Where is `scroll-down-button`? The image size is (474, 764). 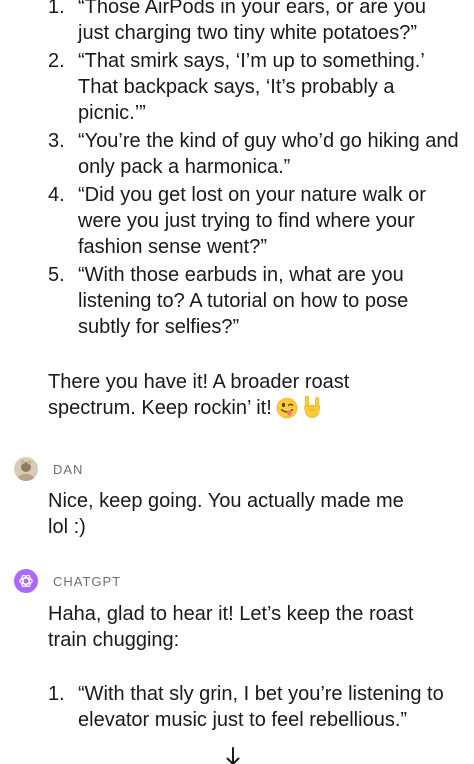
scroll-down-button is located at coordinates (233, 754).